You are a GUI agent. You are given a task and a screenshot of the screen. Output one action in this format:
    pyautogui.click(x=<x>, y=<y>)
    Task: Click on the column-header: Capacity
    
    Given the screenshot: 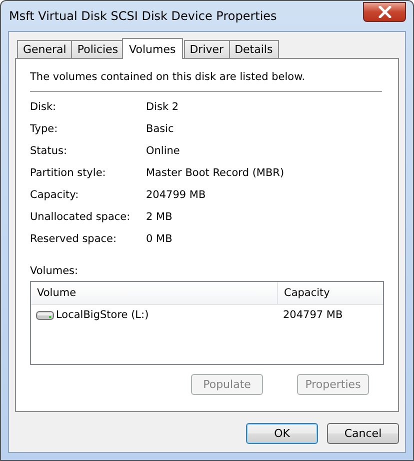 What is the action you would take?
    pyautogui.click(x=330, y=293)
    